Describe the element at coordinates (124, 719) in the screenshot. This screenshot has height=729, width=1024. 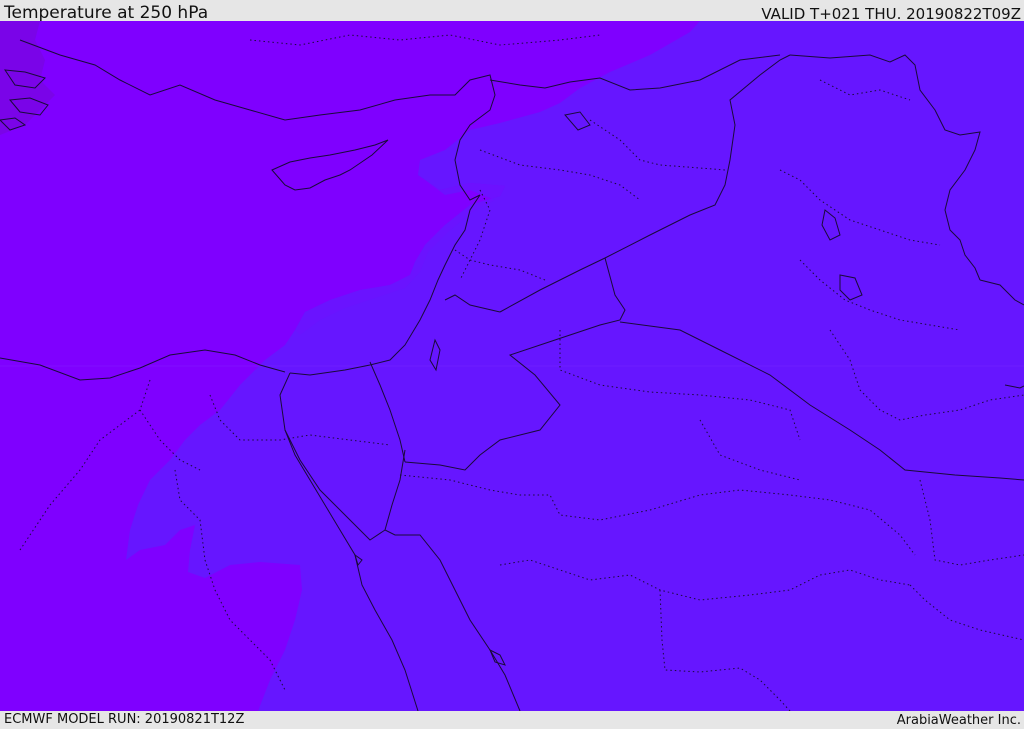
I see `model-run-label: ECMWF MODEL RUN: 20190821T12Z` at that location.